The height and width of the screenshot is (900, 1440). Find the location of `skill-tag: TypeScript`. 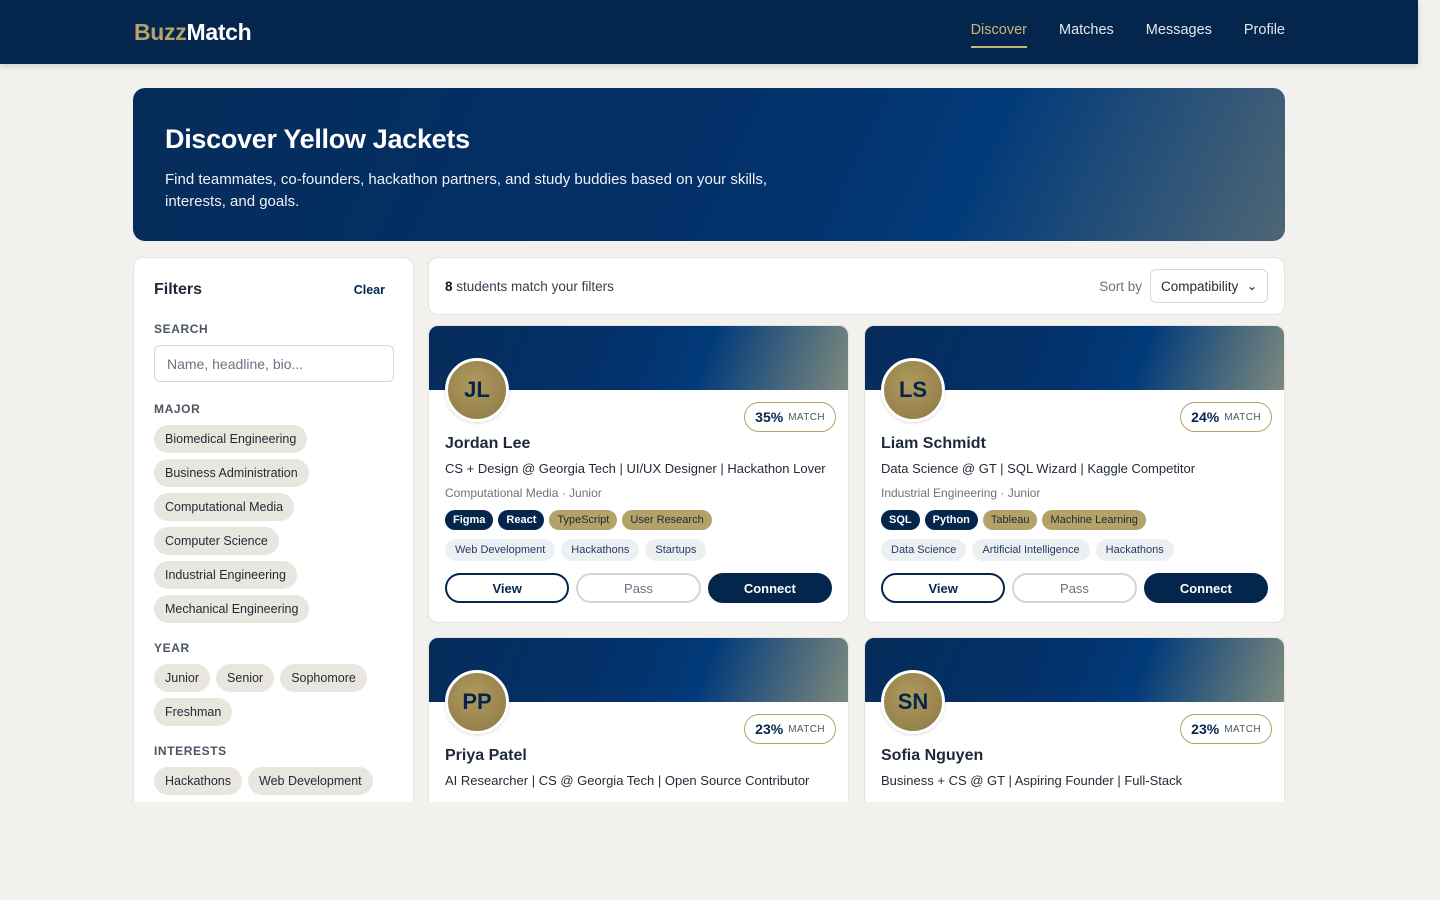

skill-tag: TypeScript is located at coordinates (583, 520).